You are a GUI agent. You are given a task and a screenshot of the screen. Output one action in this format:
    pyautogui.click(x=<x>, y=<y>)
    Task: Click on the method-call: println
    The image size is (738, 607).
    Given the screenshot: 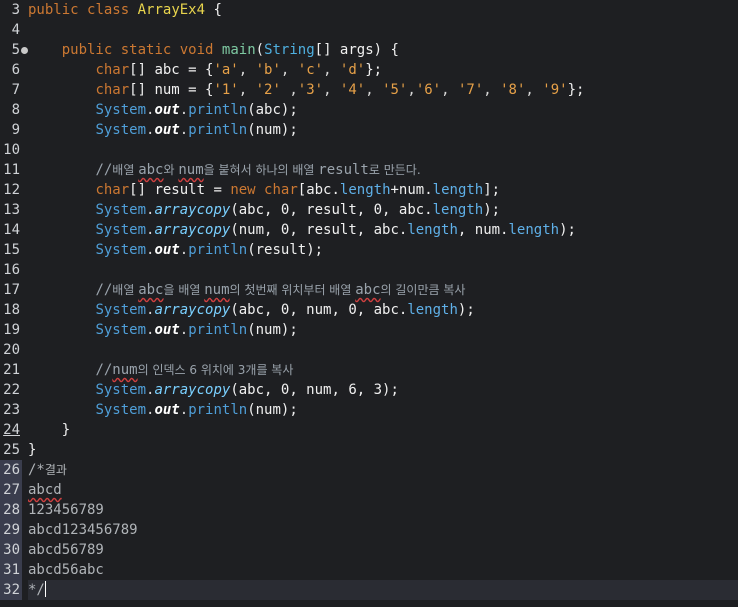 What is the action you would take?
    pyautogui.click(x=218, y=110)
    